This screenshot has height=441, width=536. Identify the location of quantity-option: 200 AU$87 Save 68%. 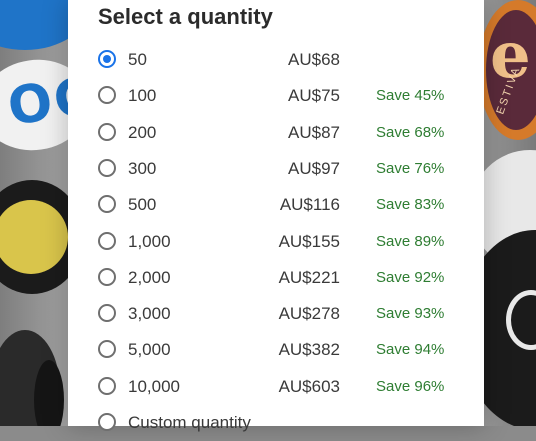
(276, 133).